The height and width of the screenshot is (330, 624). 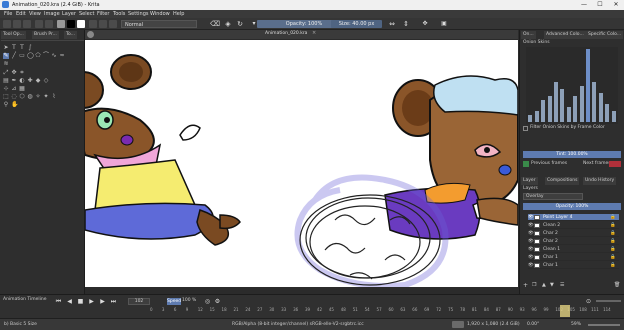 I want to click on select-shapes-icon: ➤, so click(x=6, y=48).